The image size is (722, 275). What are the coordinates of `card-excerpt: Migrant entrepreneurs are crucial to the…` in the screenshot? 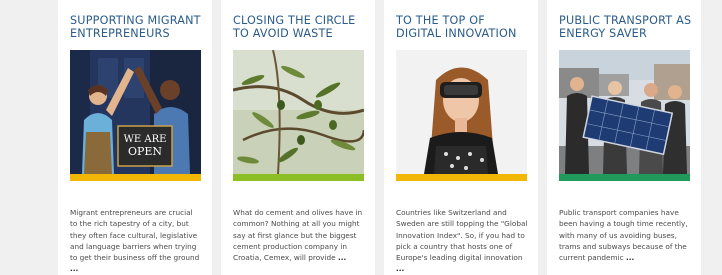 It's located at (136, 241).